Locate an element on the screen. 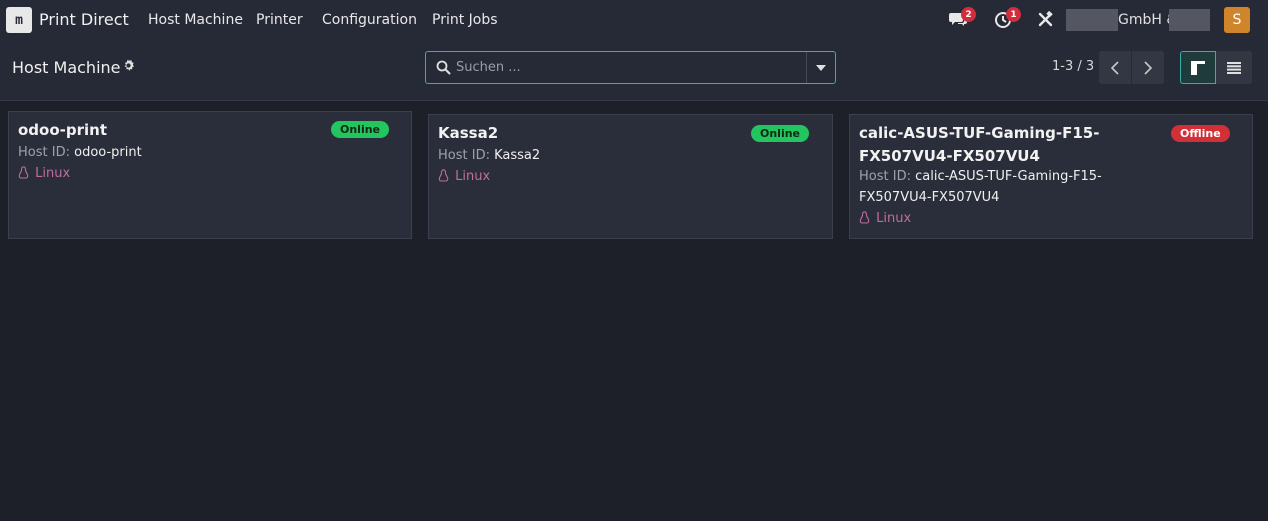  tools-icon is located at coordinates (1045, 19).